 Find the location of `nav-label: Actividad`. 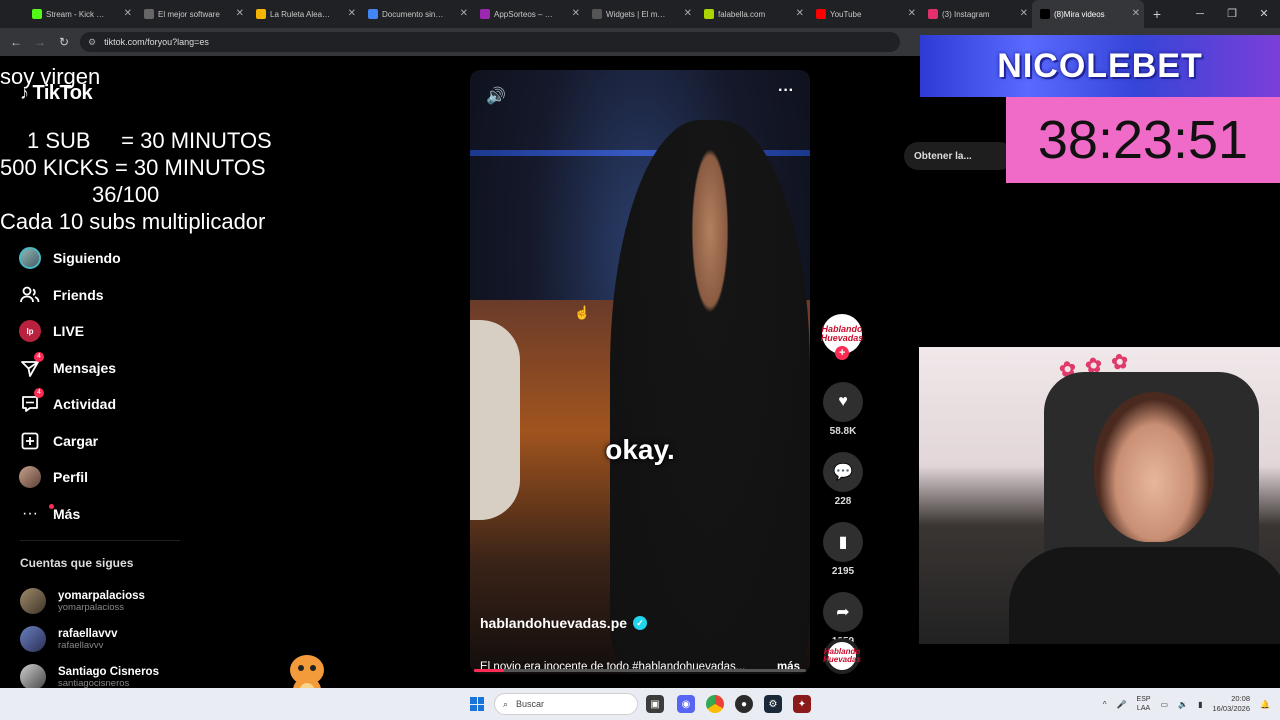

nav-label: Actividad is located at coordinates (85, 404).